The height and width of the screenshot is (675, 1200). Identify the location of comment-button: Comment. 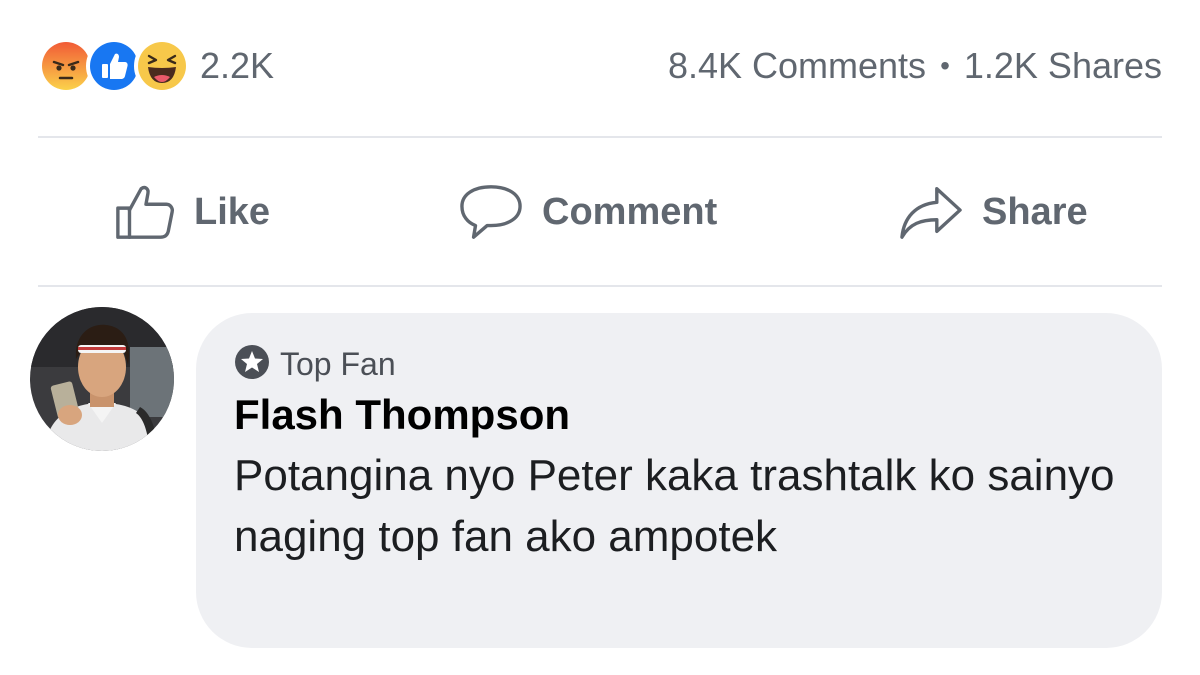
(587, 212).